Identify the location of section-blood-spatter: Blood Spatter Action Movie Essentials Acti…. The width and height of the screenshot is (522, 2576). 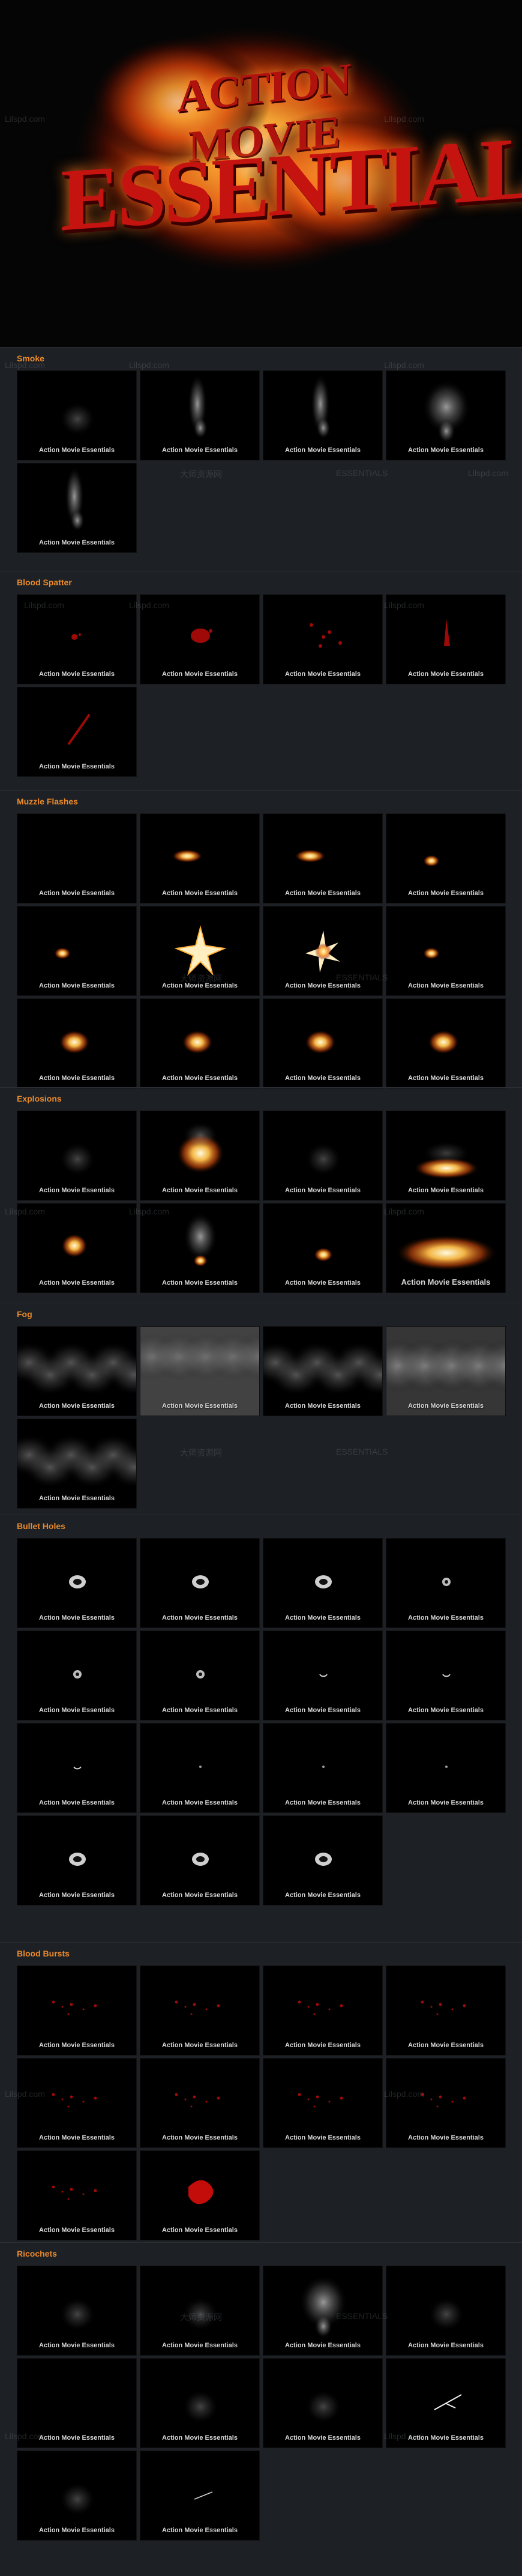
(261, 680).